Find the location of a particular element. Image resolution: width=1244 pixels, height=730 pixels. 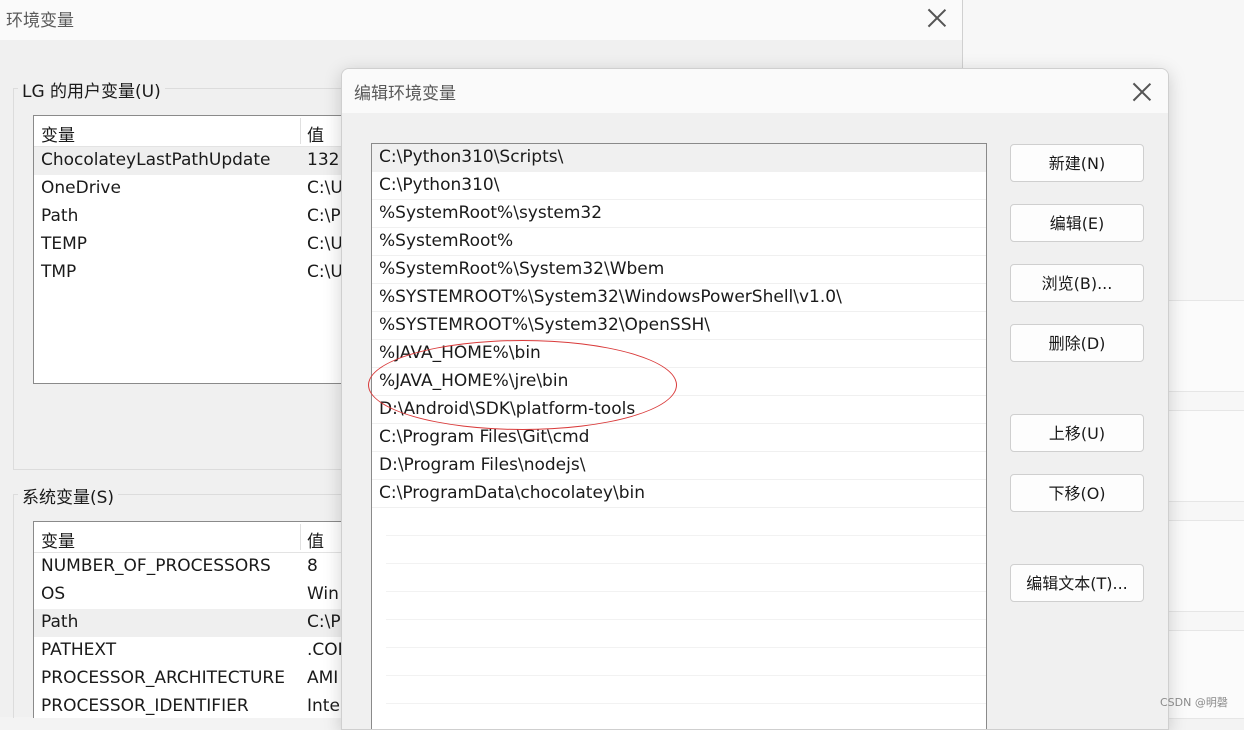

table-row: ChocolateyLastPathUpdate 132! is located at coordinates (194, 161).